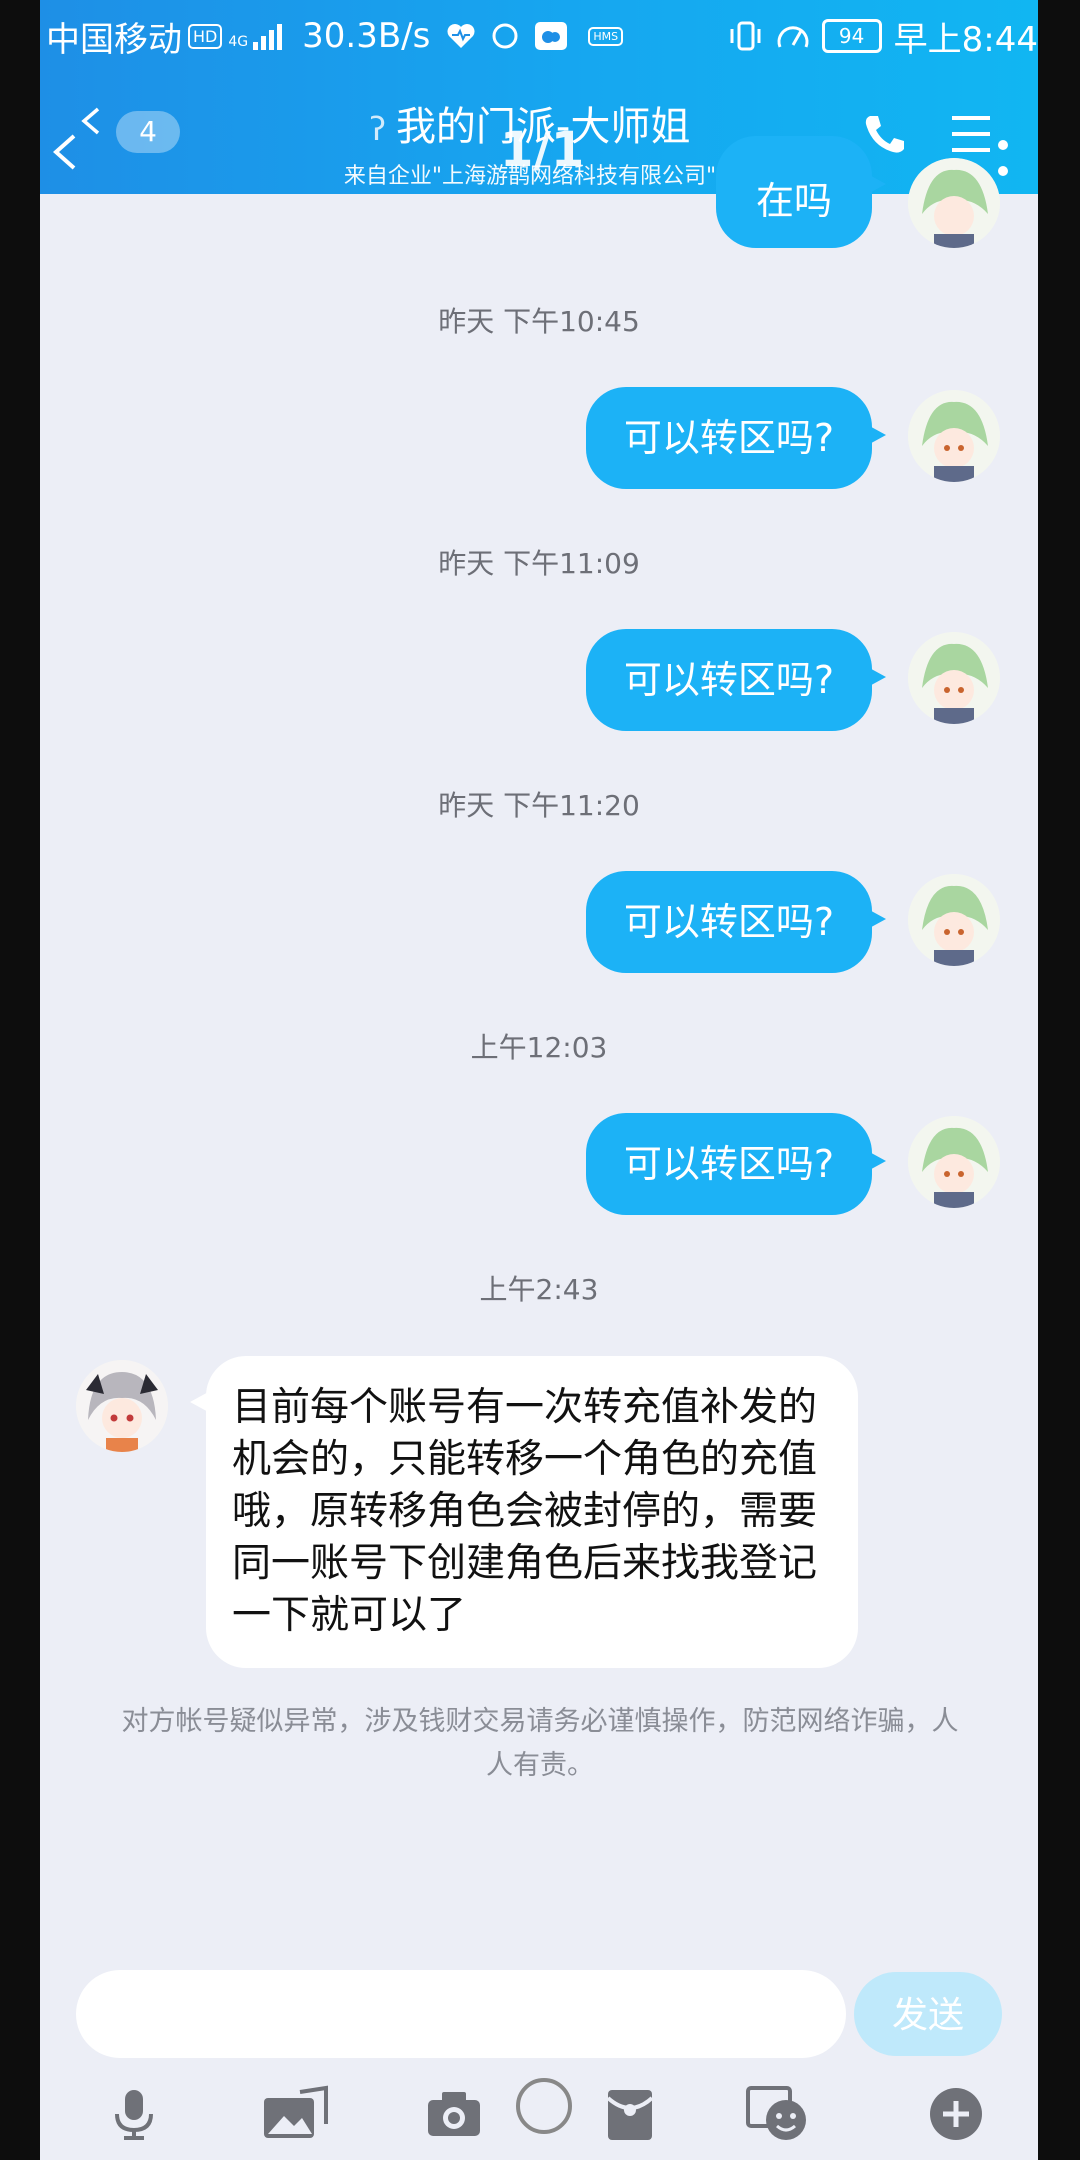 This screenshot has width=1080, height=2160. What do you see at coordinates (801, 192) in the screenshot?
I see `message-bubble-partial: 在吗` at bounding box center [801, 192].